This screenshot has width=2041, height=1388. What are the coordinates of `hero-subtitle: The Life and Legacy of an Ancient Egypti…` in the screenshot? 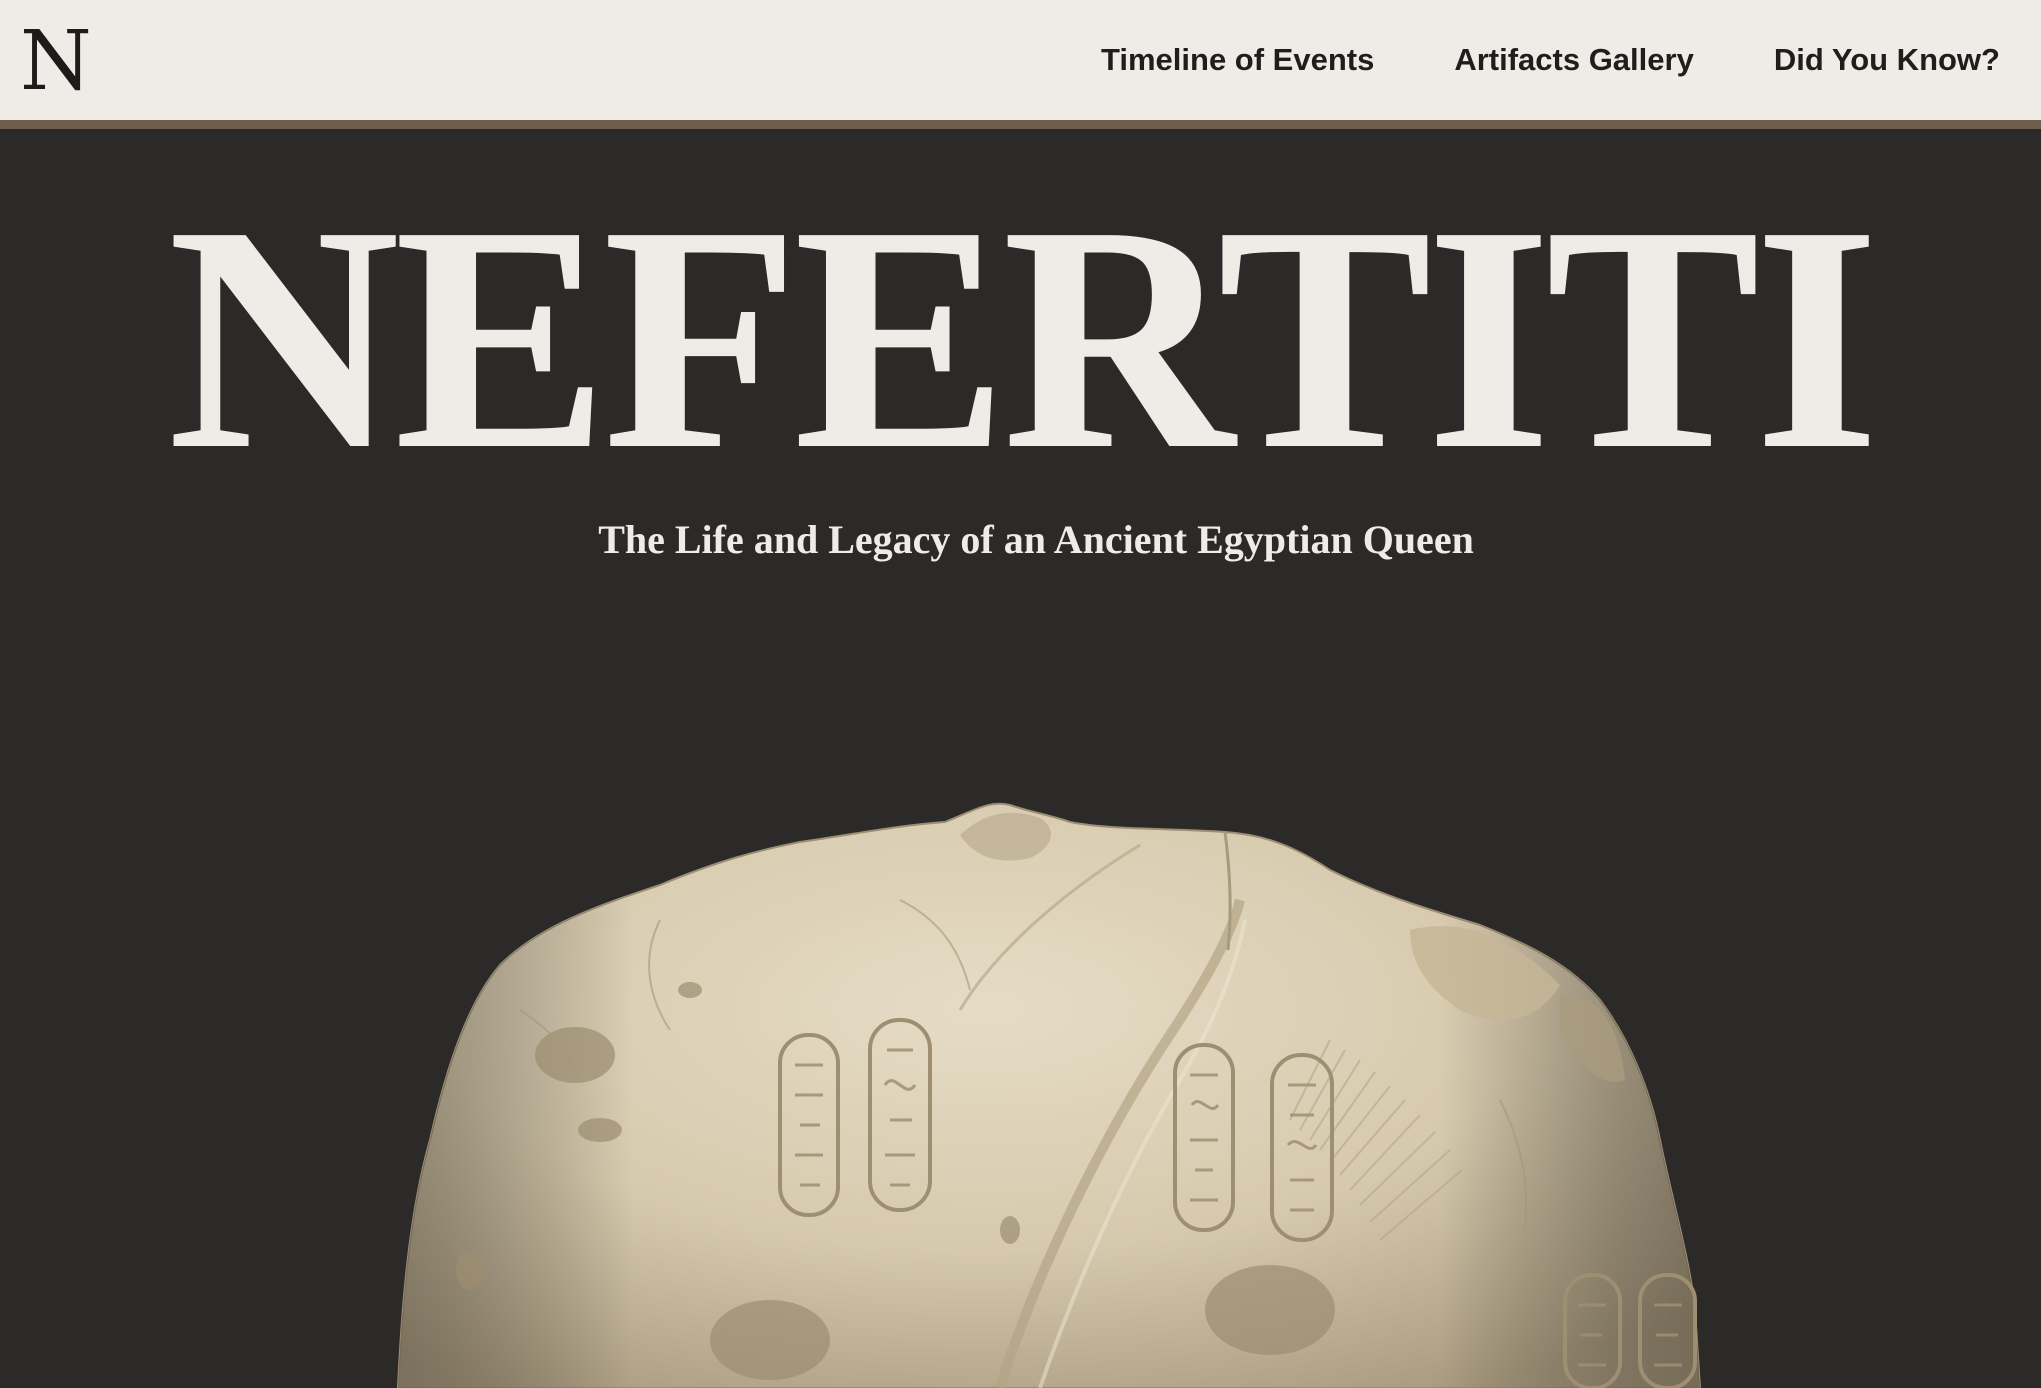 It's located at (1036, 539).